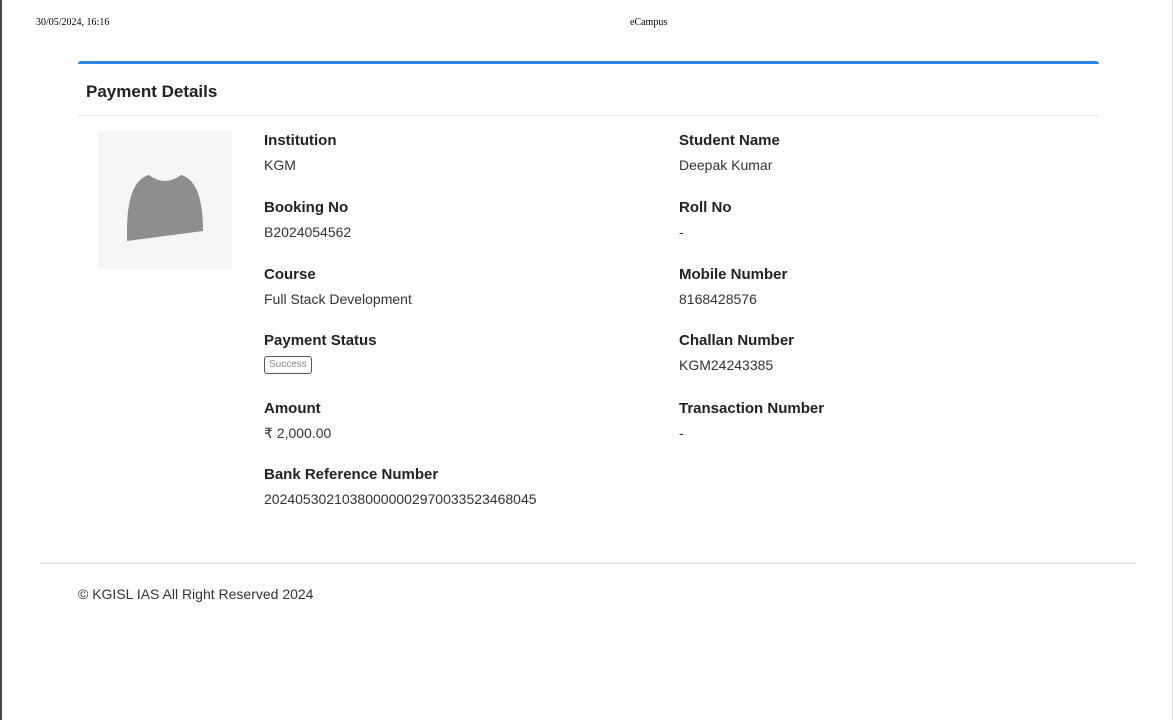 The image size is (1173, 720). Describe the element at coordinates (869, 287) in the screenshot. I see `field-mobile-number: Mobile Number 8168428576` at that location.